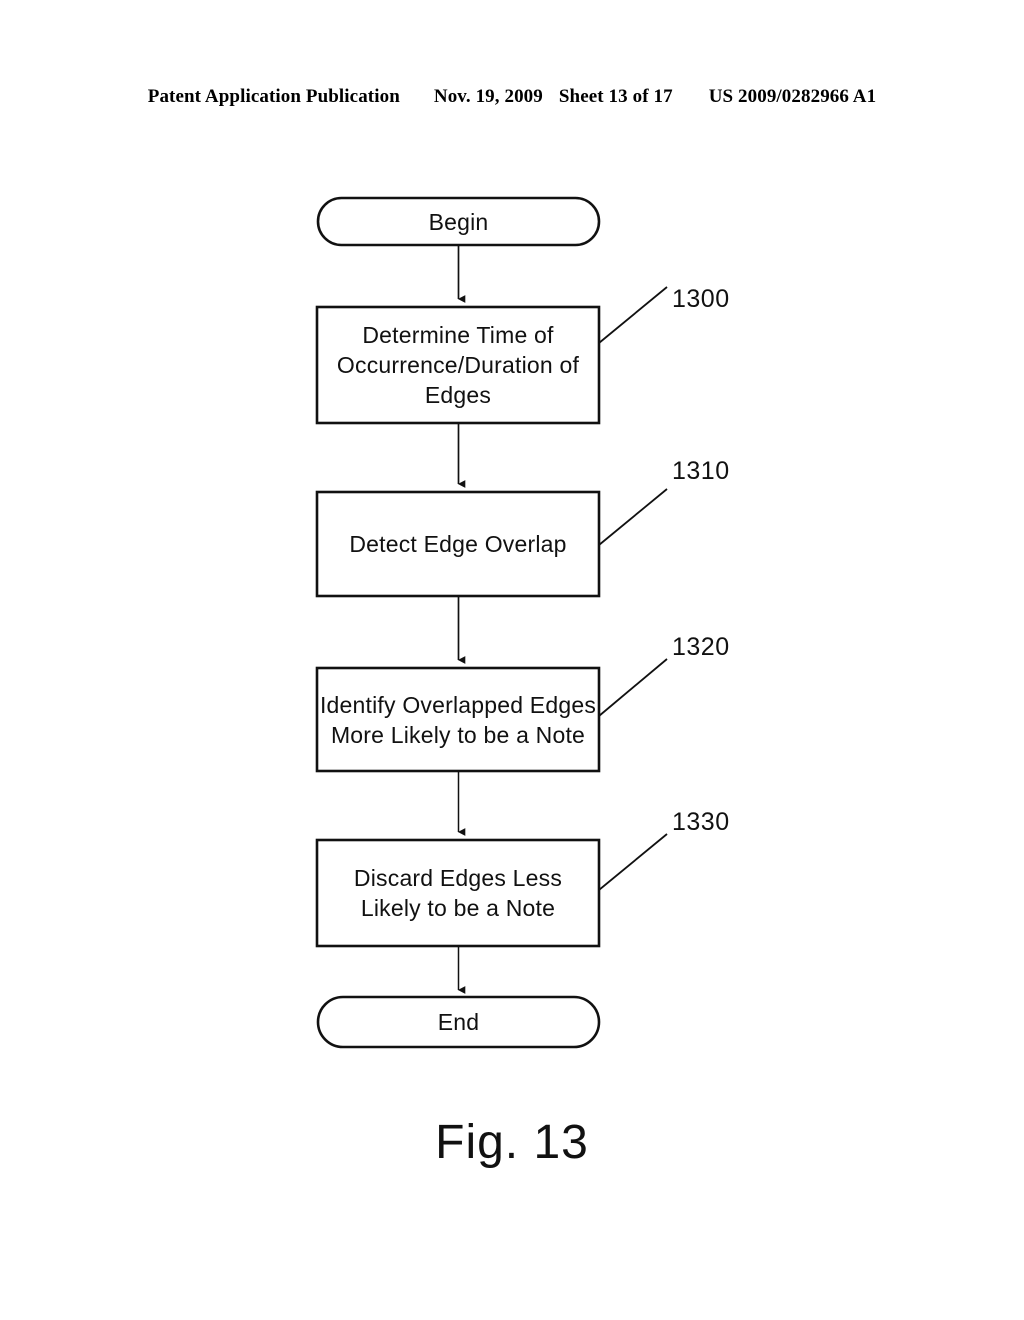 This screenshot has width=1024, height=1320. I want to click on reference-numeral-1320: 1320, so click(701, 647).